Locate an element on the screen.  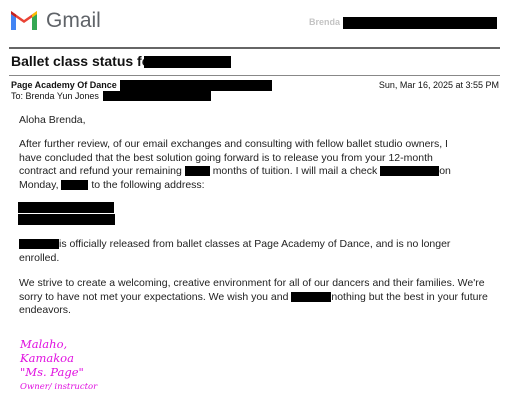
paragraph-1-line-4-part-b: to the following address: is located at coordinates (148, 184).